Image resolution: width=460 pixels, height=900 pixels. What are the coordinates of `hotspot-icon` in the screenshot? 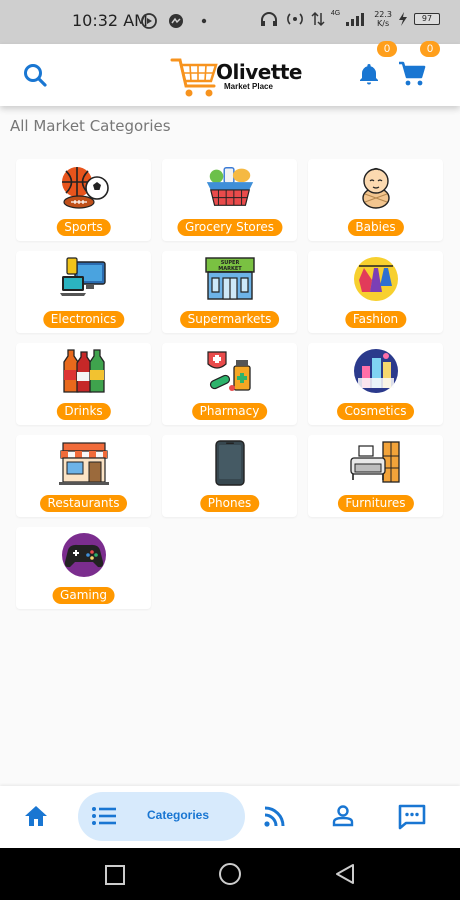 It's located at (294, 19).